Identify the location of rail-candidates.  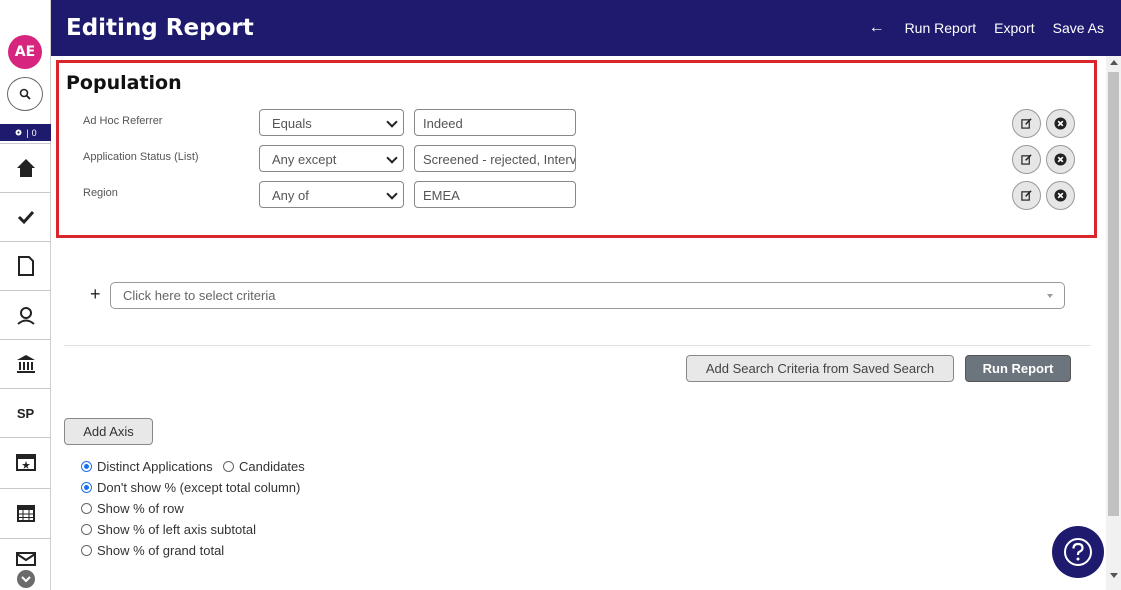
(25, 314).